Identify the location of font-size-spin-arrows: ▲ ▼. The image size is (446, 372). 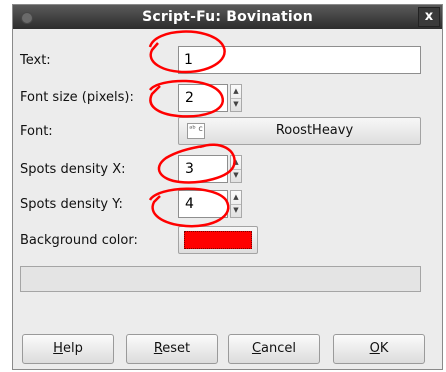
(236, 98).